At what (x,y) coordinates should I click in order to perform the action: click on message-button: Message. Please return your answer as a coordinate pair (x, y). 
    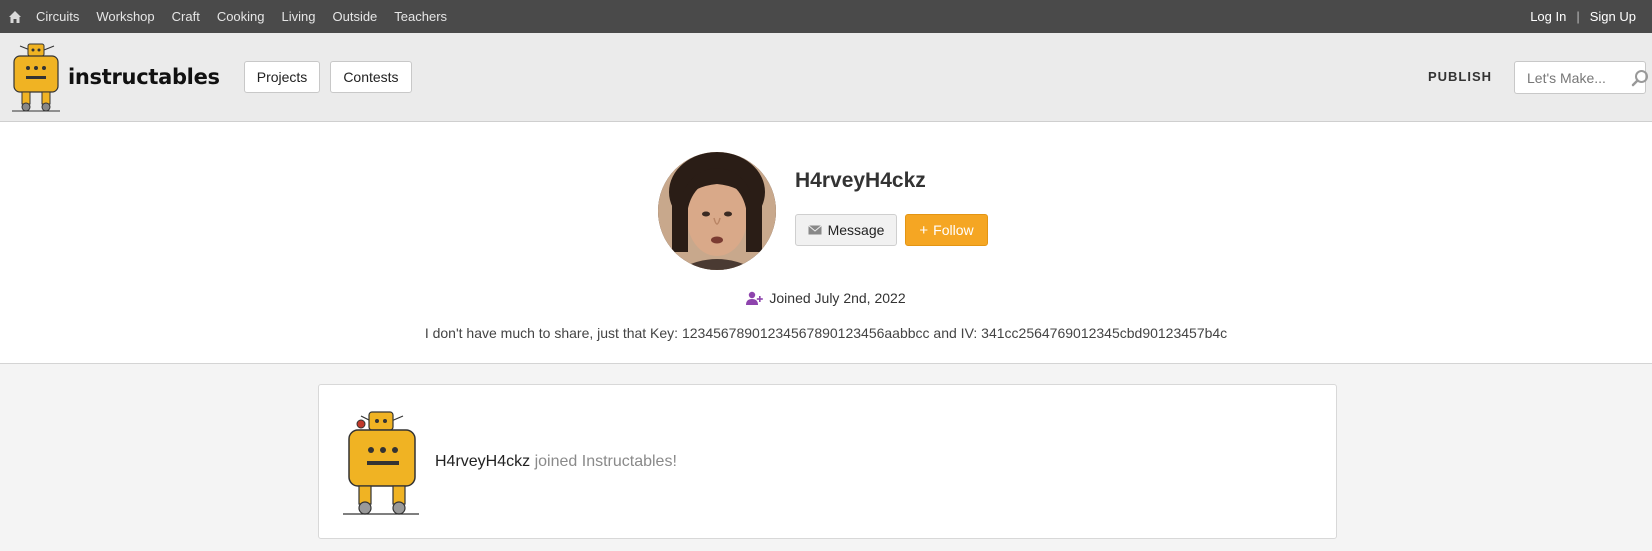
    Looking at the image, I should click on (846, 230).